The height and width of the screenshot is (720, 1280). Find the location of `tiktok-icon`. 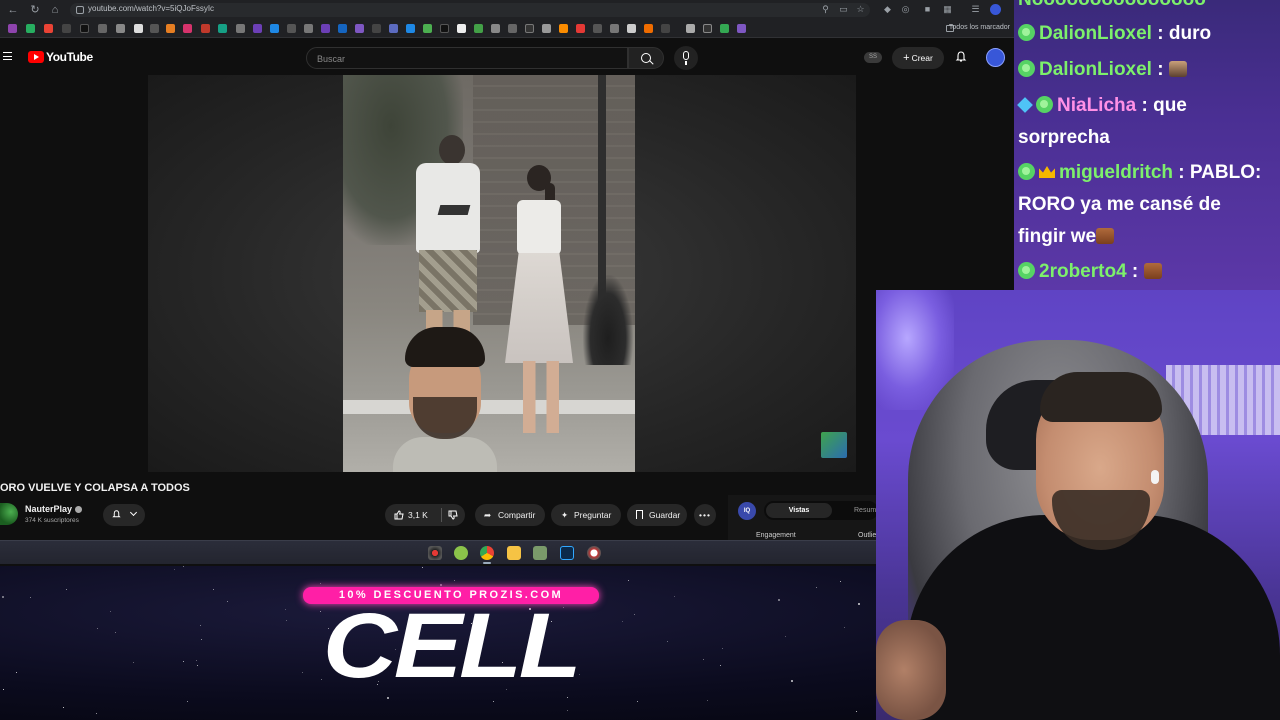

tiktok-icon is located at coordinates (84, 28).